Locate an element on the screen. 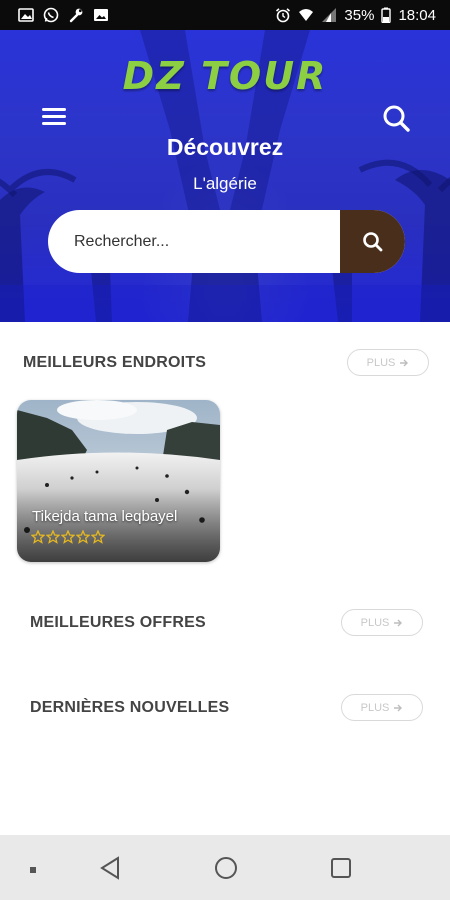  latest-news-header: DERNIÈRES NOUVELLES PLUS is located at coordinates (226, 707).